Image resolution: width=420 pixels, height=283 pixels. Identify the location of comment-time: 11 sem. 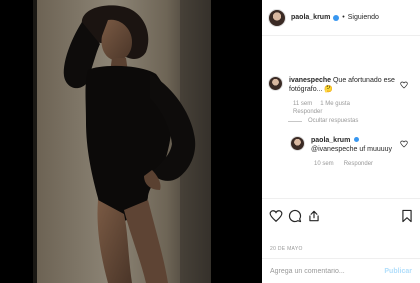
(302, 104).